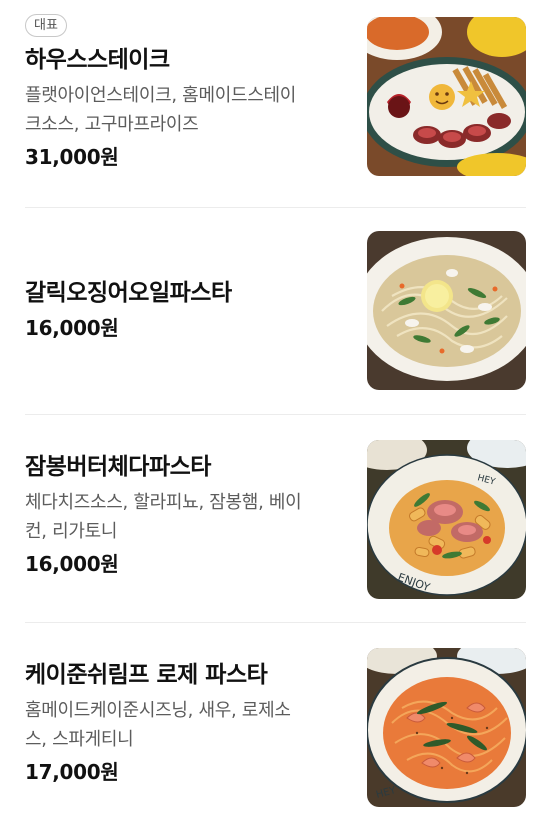 This screenshot has height=823, width=550. Describe the element at coordinates (79, 739) in the screenshot. I see `menu-item-description-line: 스, 스파게티니` at that location.